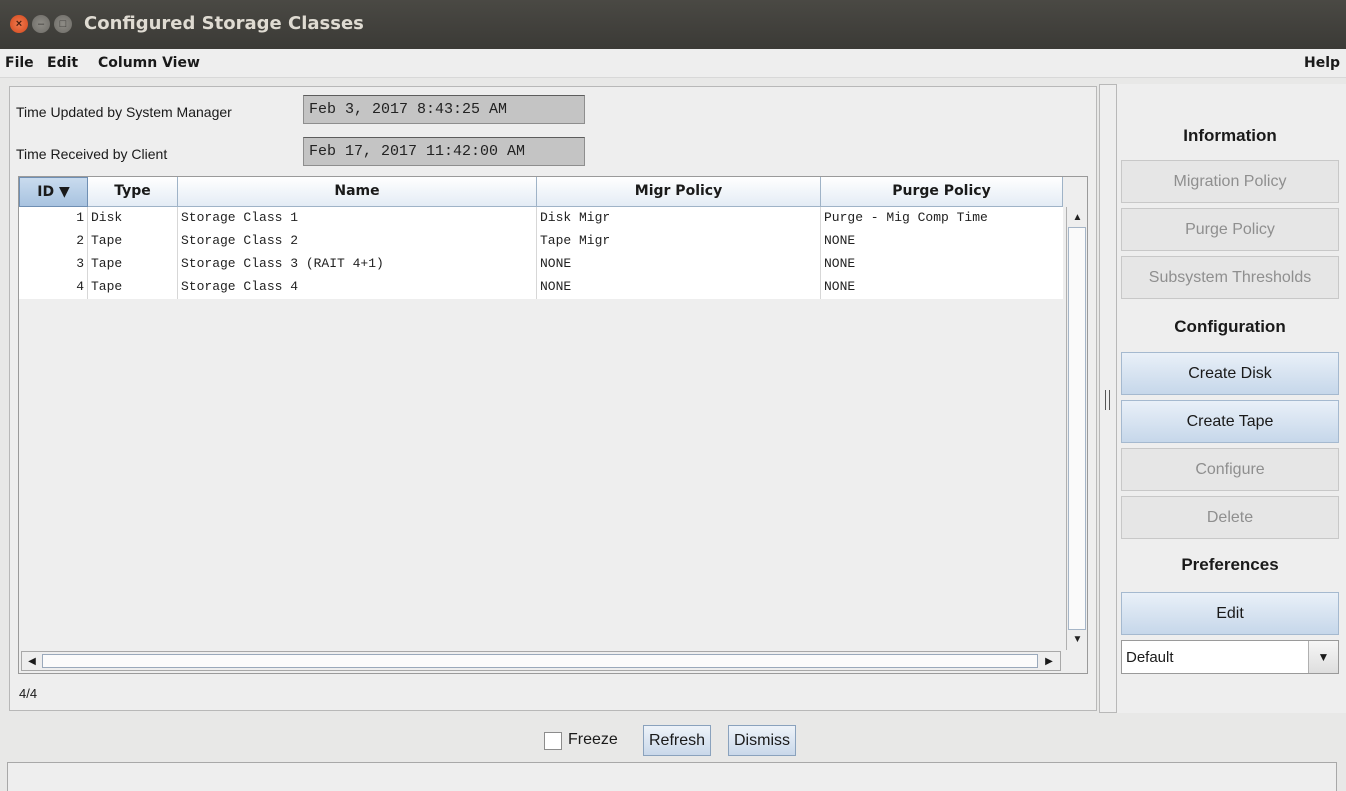 Image resolution: width=1346 pixels, height=791 pixels. Describe the element at coordinates (1230, 517) in the screenshot. I see `delete-button: Delete` at that location.